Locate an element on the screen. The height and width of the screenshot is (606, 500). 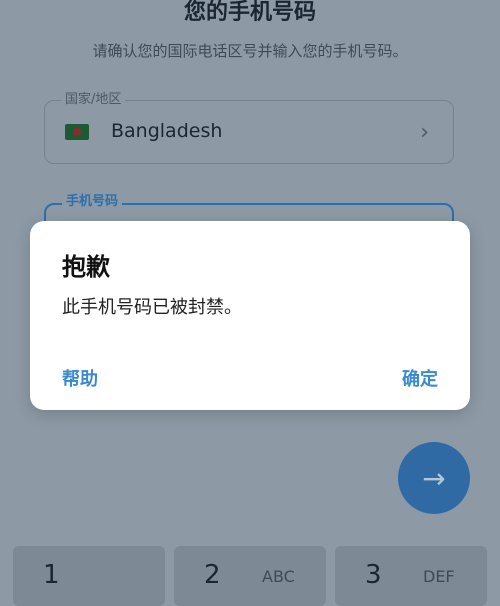
phone-field-label: 手机号码 is located at coordinates (92, 202).